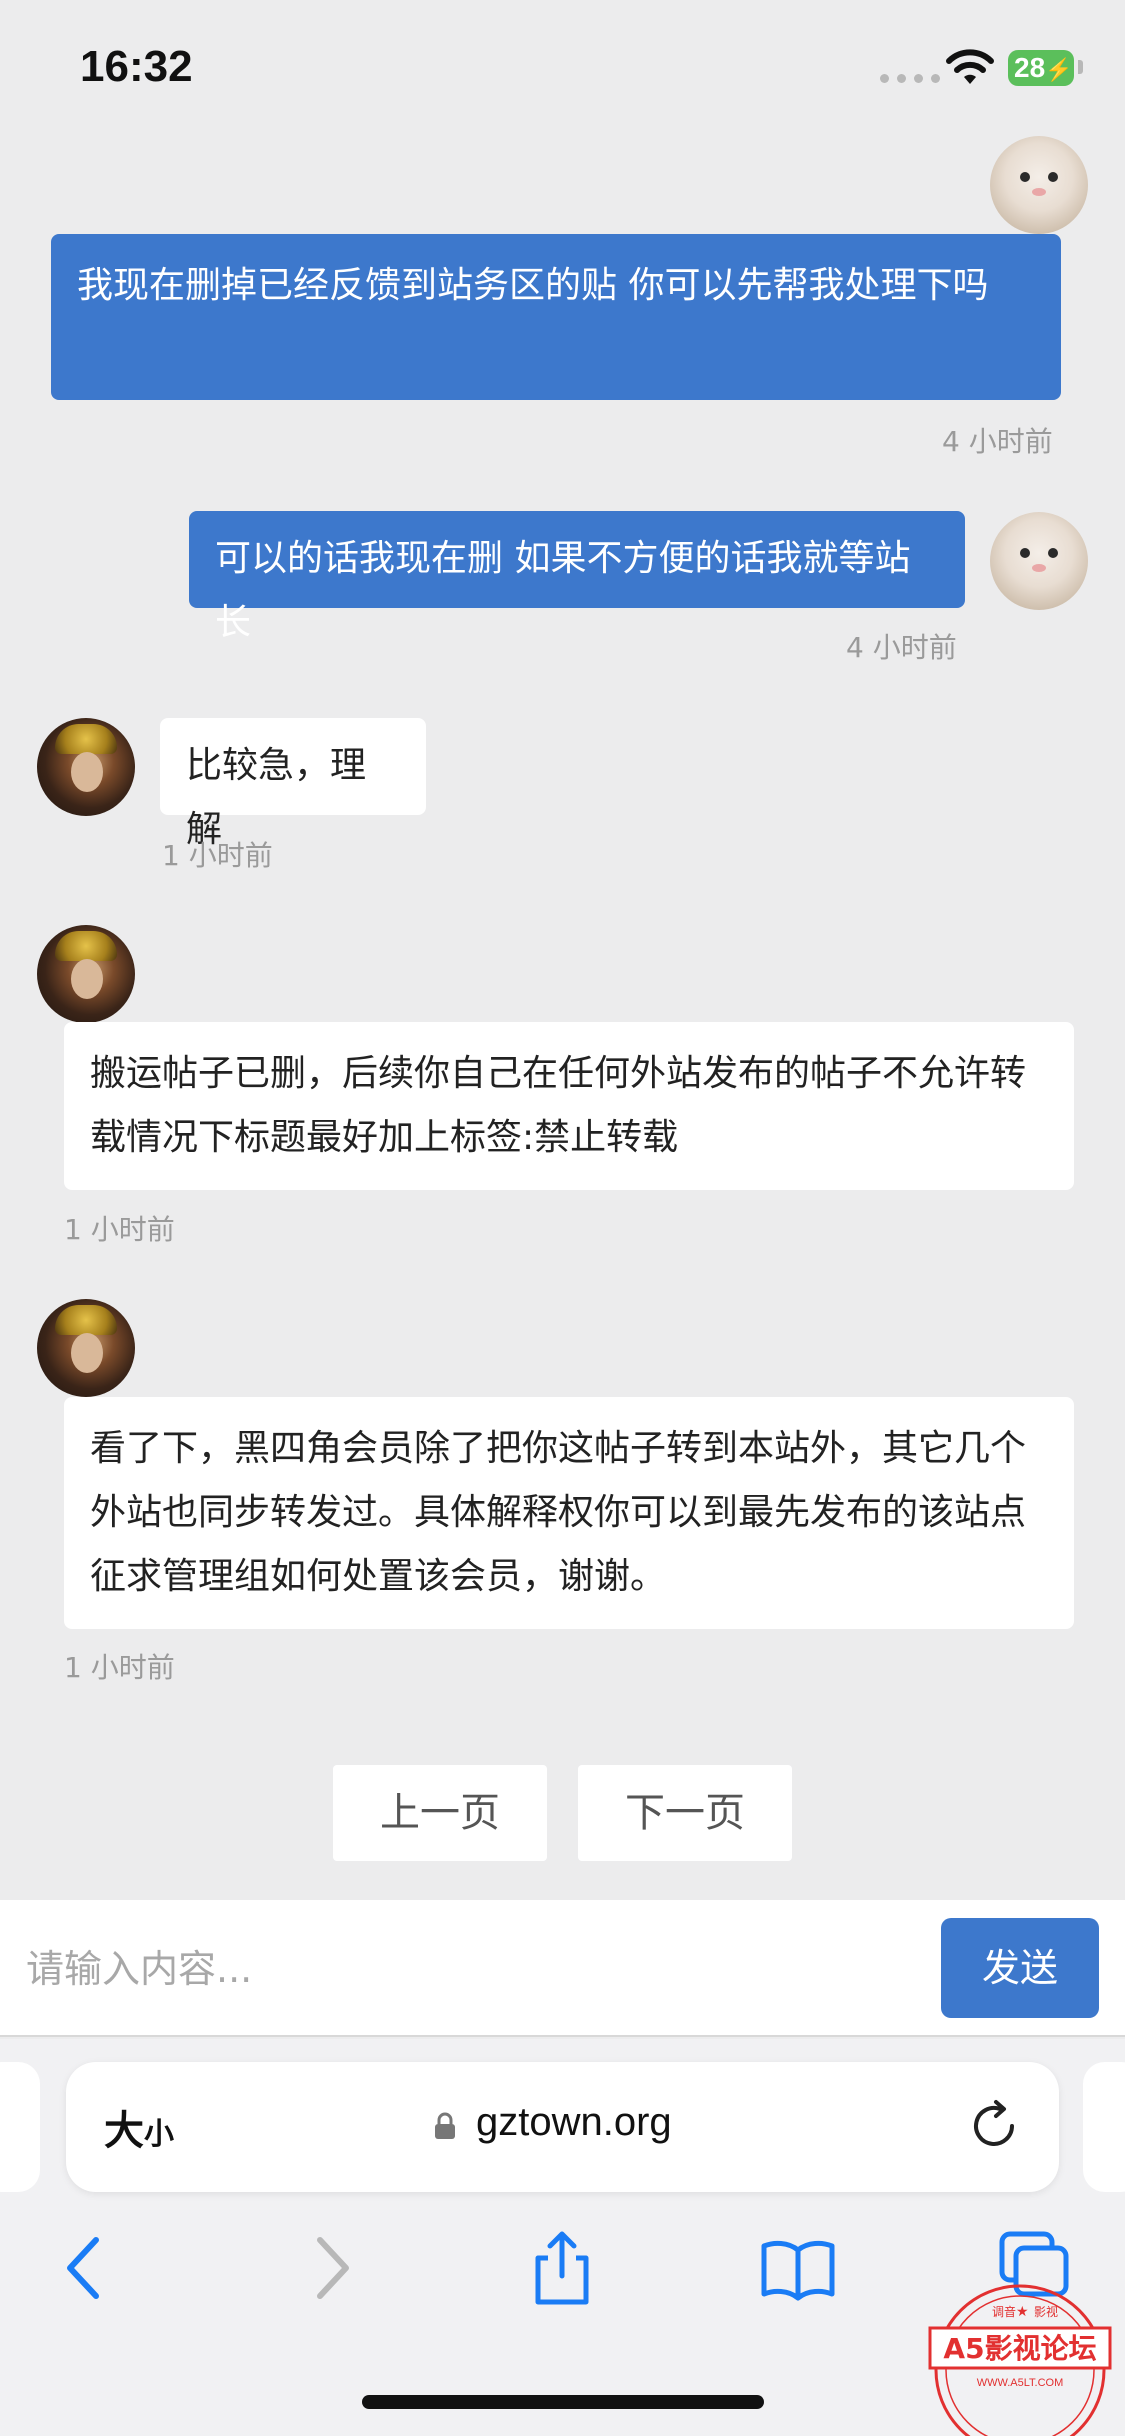 Image resolution: width=1125 pixels, height=2436 pixels. Describe the element at coordinates (159, 2134) in the screenshot. I see `text-size-small: 小` at that location.